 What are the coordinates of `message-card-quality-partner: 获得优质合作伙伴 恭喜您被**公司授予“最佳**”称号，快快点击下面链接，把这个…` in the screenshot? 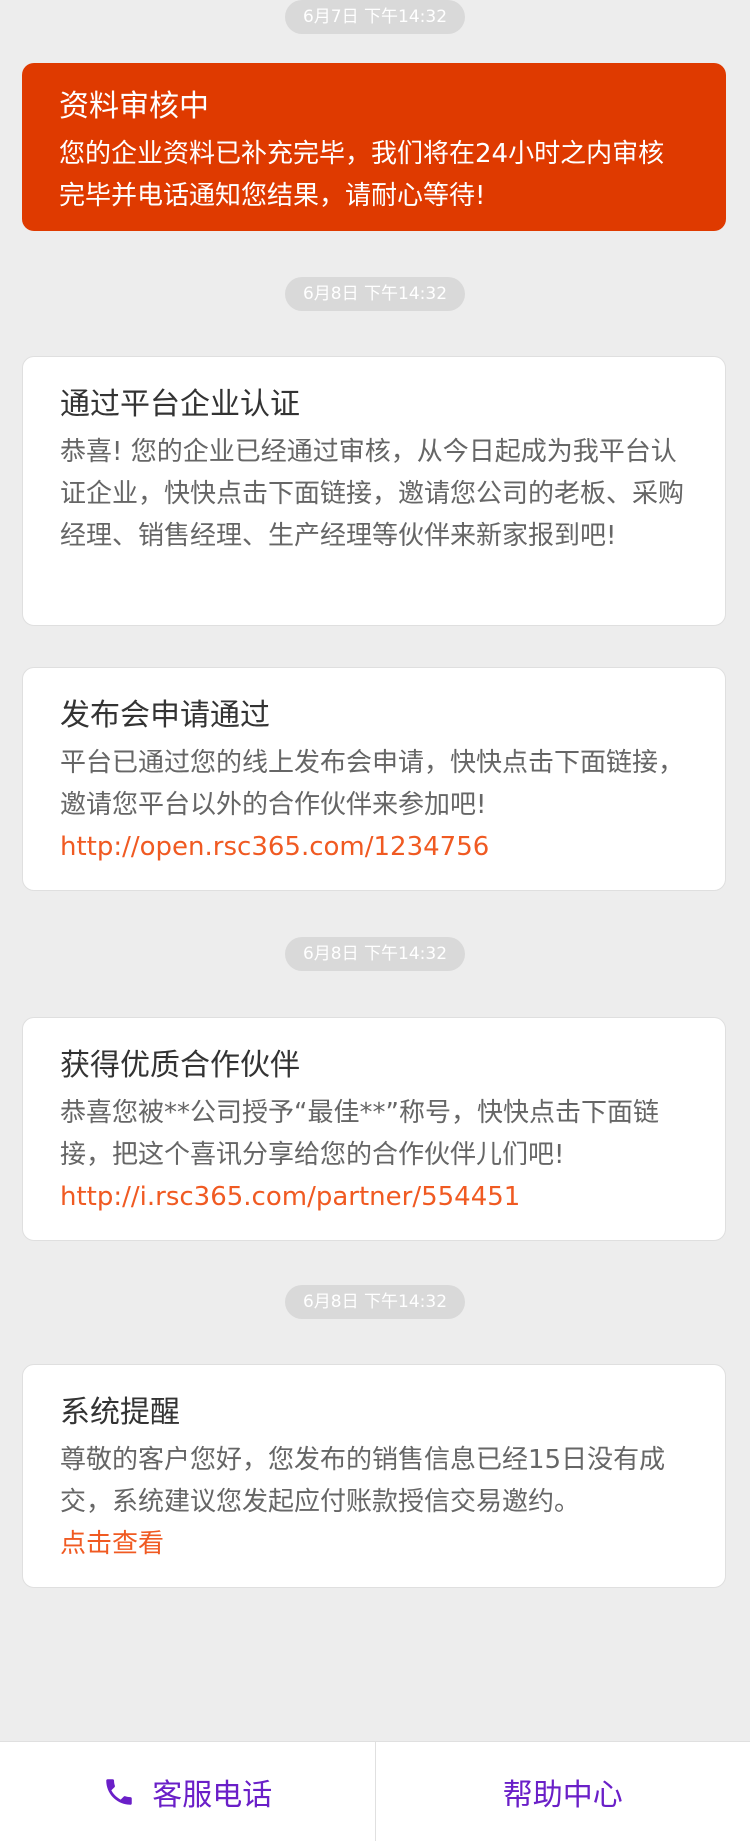 It's located at (374, 1129).